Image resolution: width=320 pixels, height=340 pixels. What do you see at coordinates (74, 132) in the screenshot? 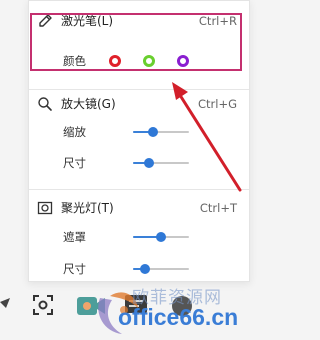
I see `zoom-label: 缩放` at bounding box center [74, 132].